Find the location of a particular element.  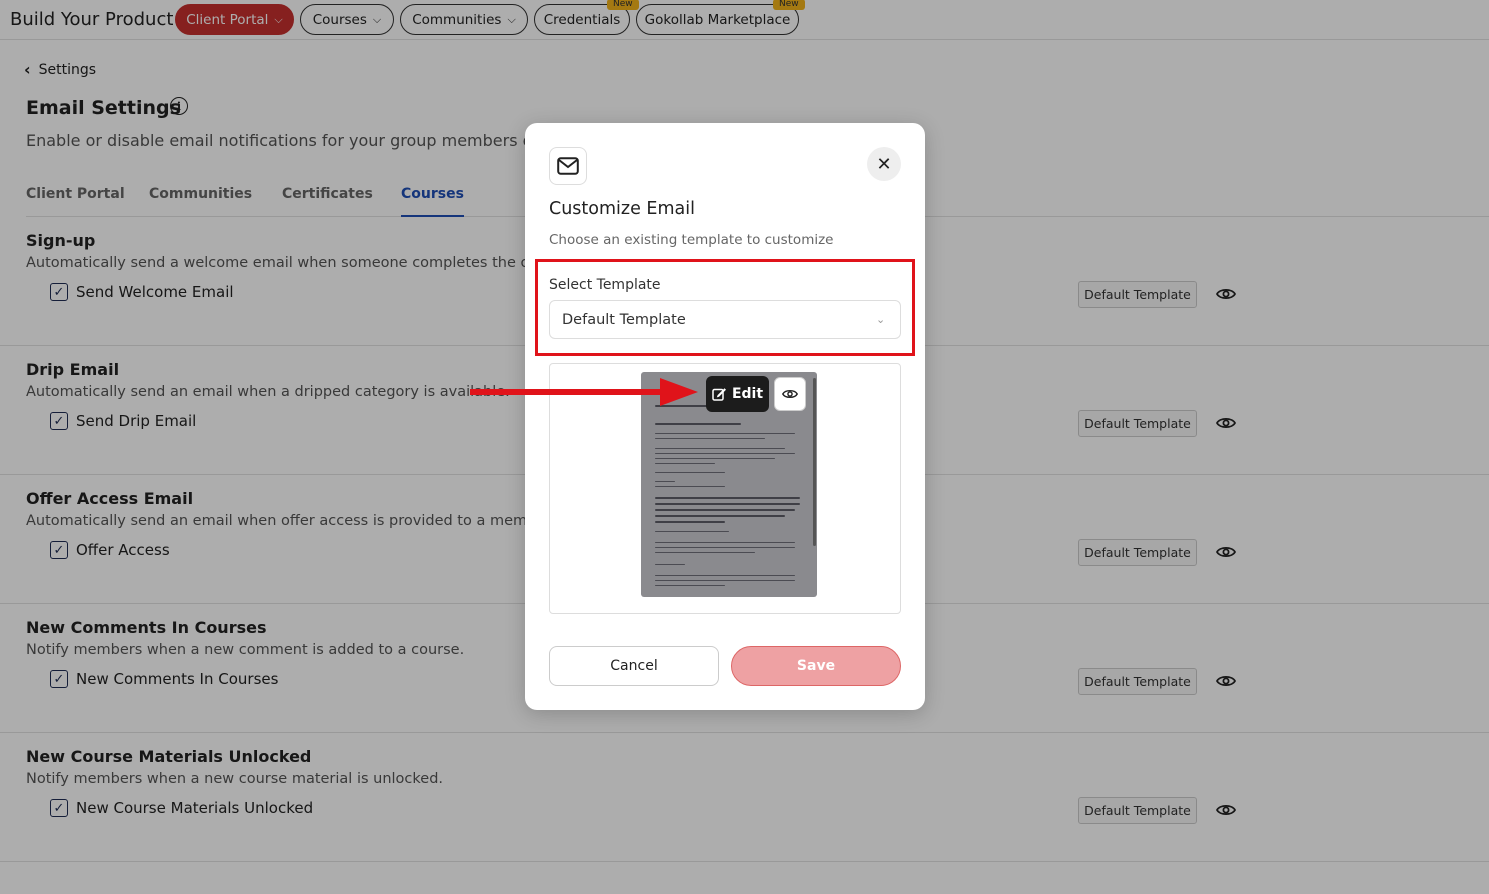

eye-icon is located at coordinates (790, 394).